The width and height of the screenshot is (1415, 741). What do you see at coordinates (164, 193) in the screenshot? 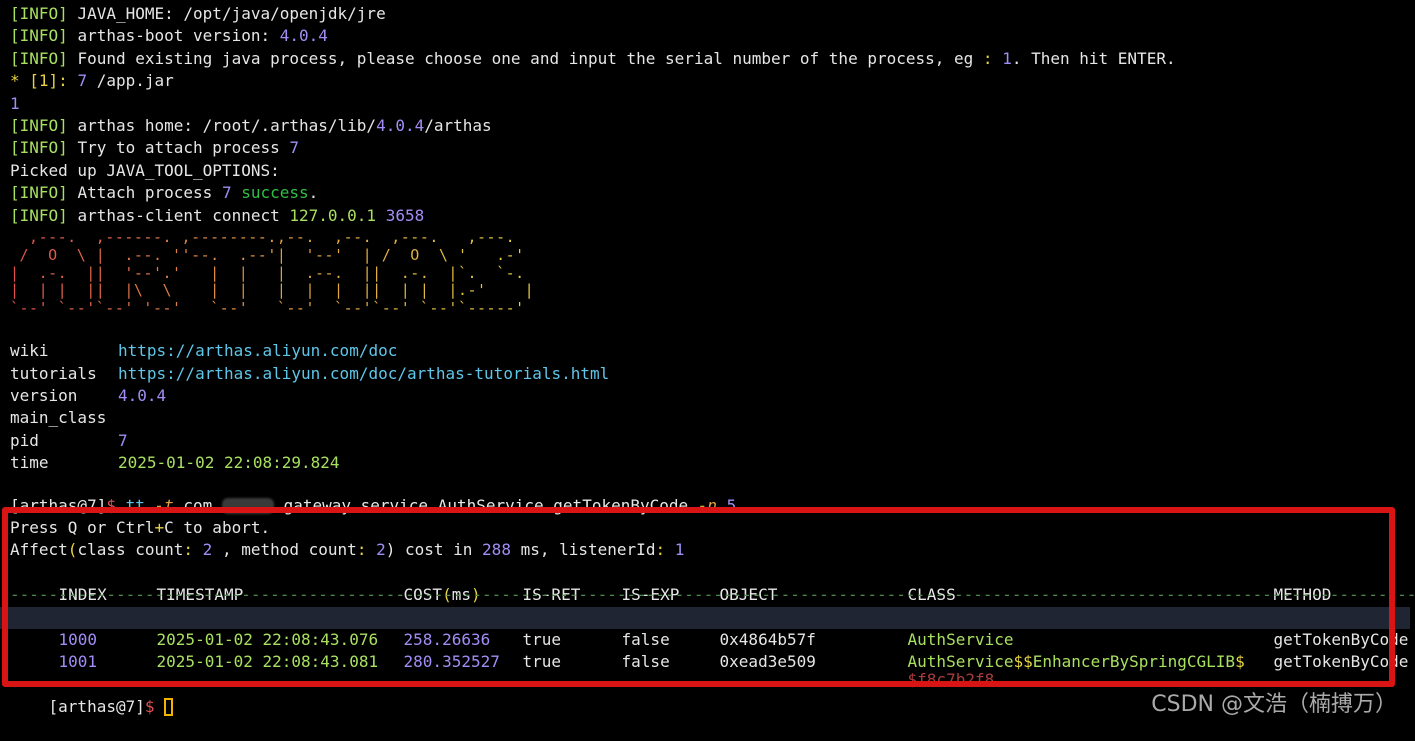
I see `log-line-attach-success: [INFO] Attach process 7 success.` at bounding box center [164, 193].